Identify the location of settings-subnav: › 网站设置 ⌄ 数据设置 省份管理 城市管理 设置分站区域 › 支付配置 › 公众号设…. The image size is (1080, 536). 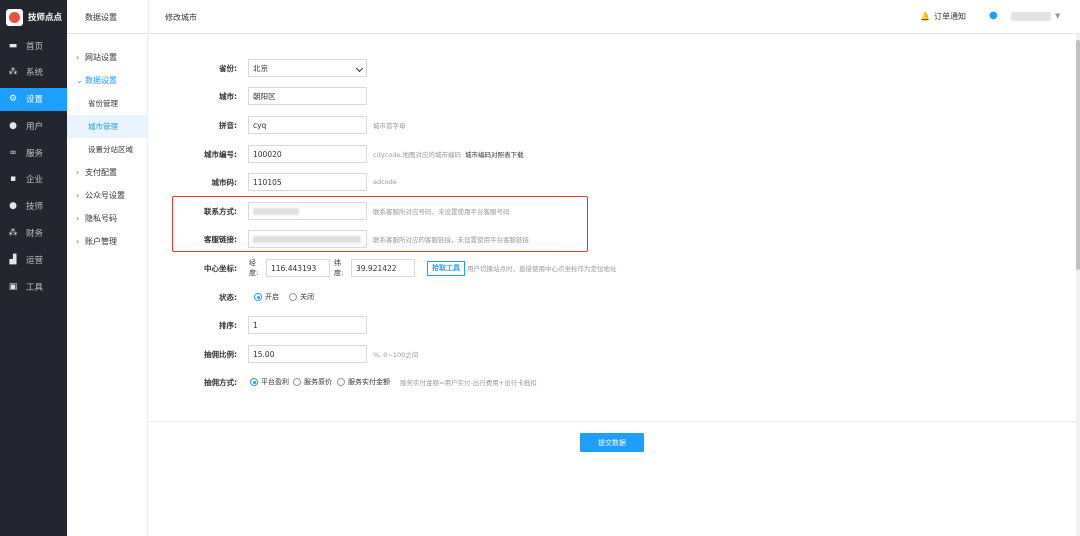
(107, 285).